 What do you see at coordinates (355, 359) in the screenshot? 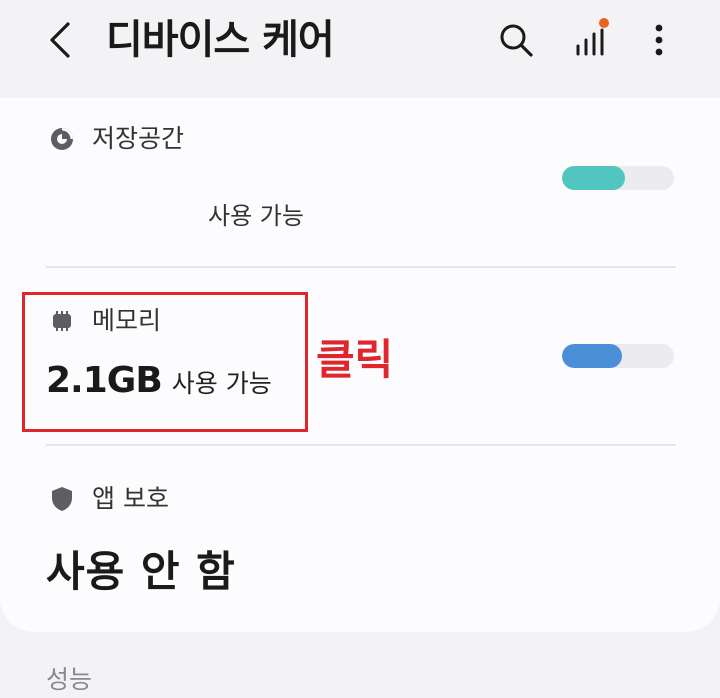
I see `annotation-label: 클릭` at bounding box center [355, 359].